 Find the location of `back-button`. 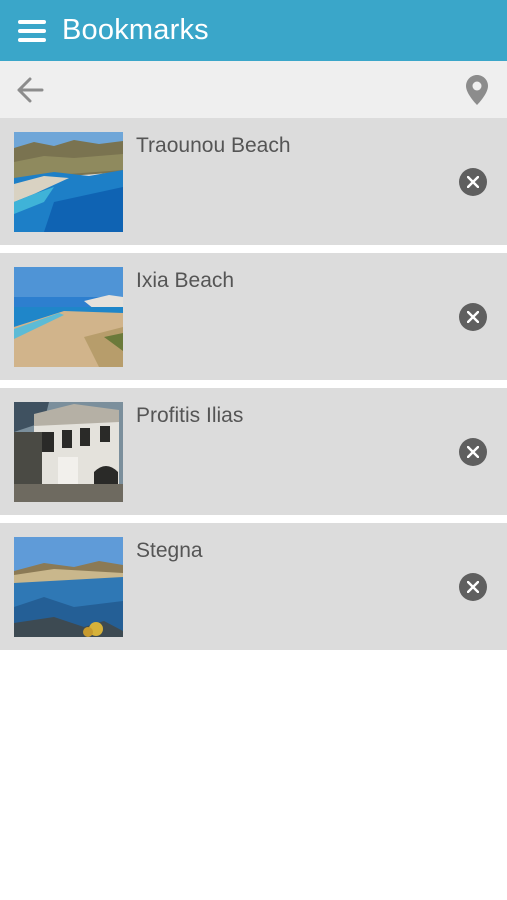

back-button is located at coordinates (30, 89).